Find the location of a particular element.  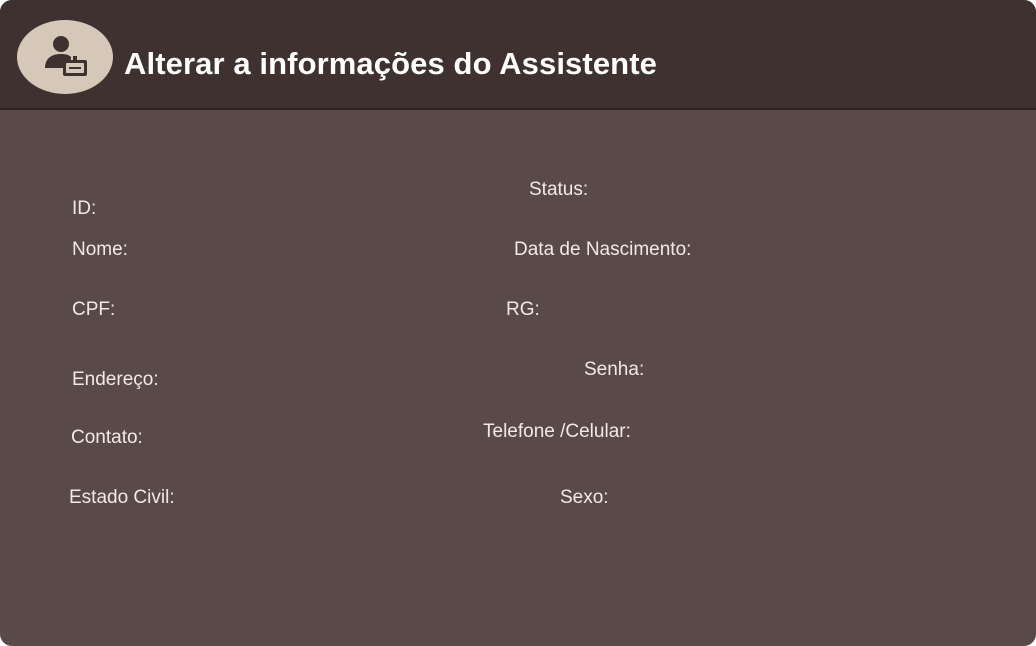

field-label-cpf: CPF: is located at coordinates (94, 309).